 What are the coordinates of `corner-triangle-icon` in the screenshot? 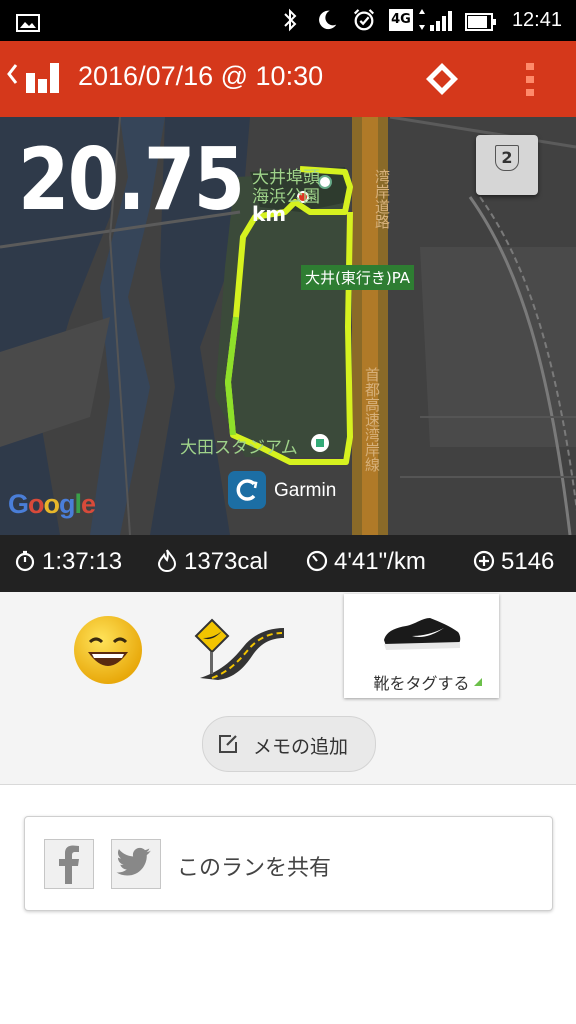 It's located at (478, 682).